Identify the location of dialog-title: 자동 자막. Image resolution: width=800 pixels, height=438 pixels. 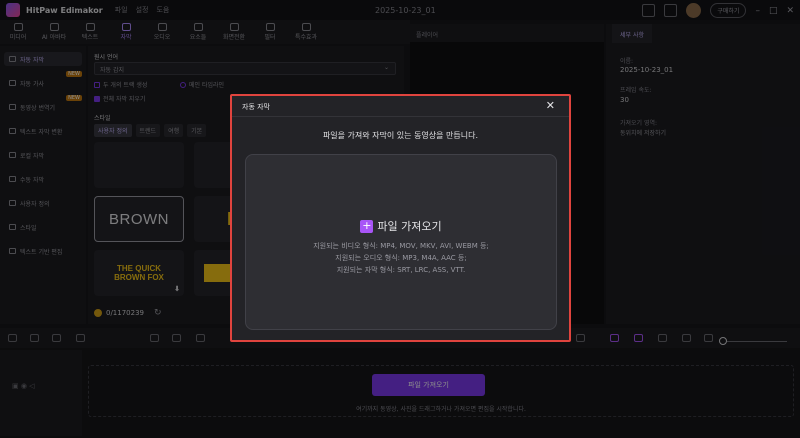
(256, 107).